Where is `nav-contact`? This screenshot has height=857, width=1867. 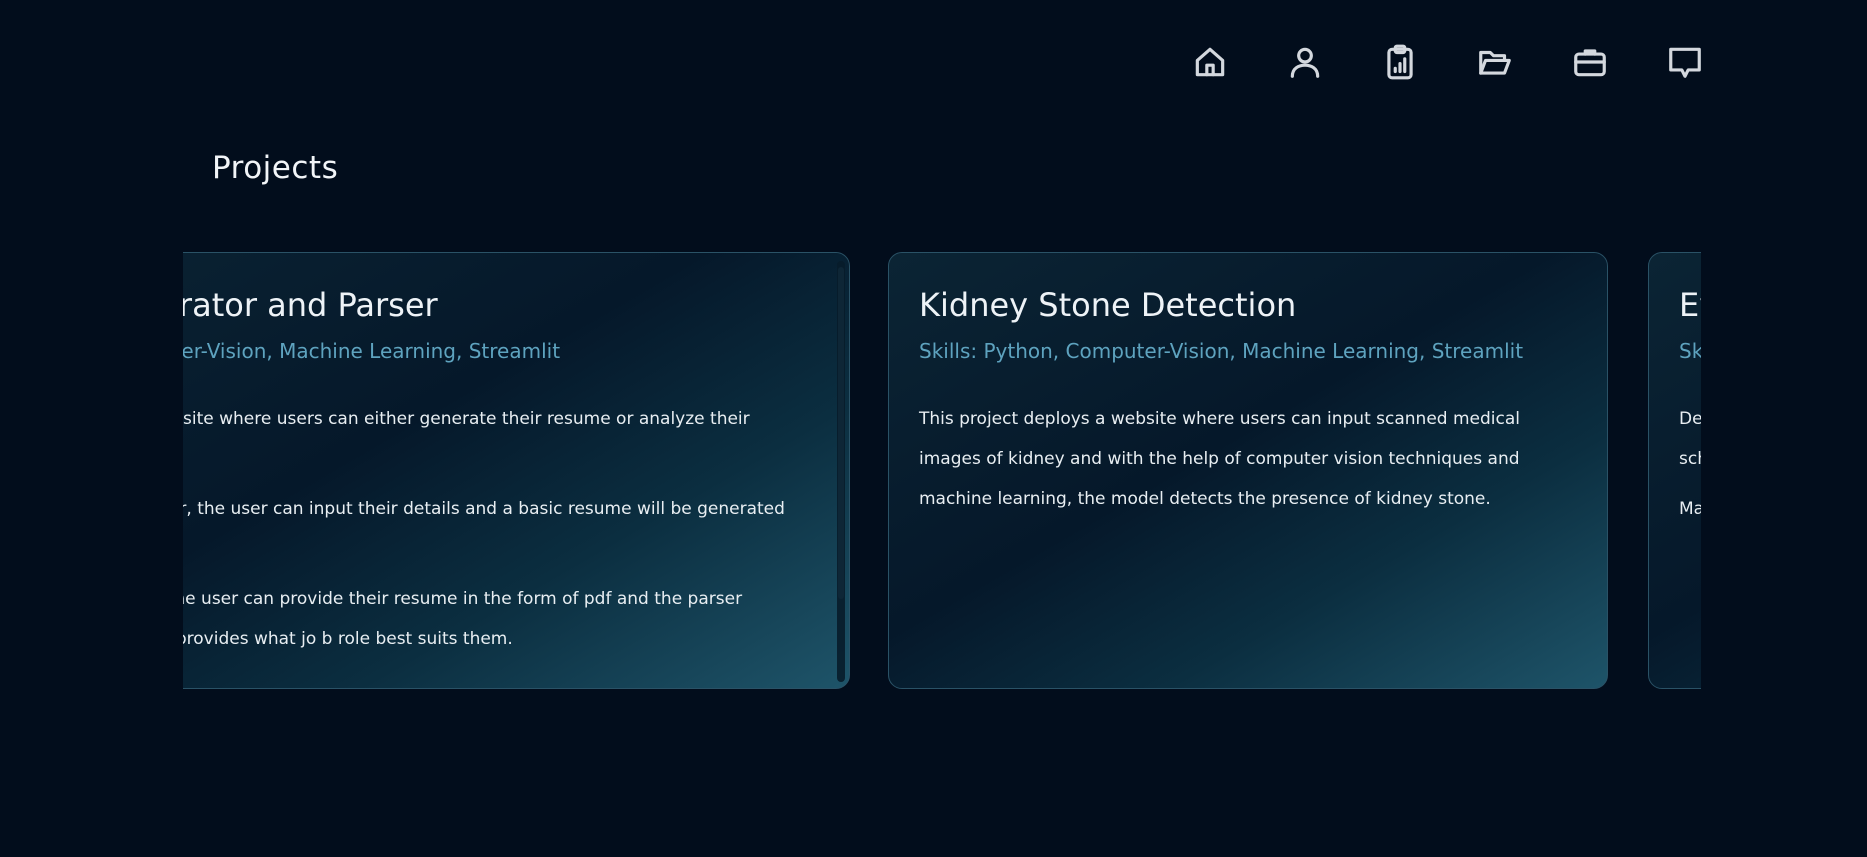 nav-contact is located at coordinates (1685, 64).